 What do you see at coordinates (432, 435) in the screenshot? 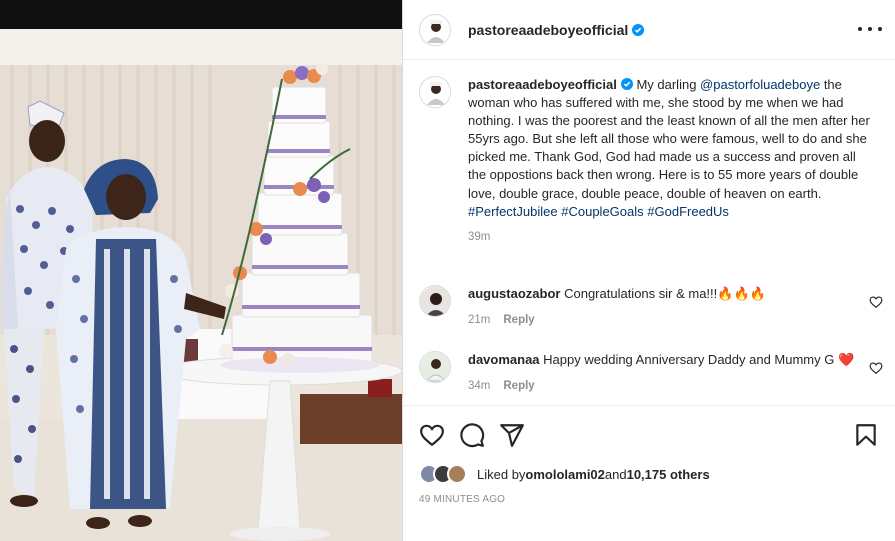
I see `heart-icon` at bounding box center [432, 435].